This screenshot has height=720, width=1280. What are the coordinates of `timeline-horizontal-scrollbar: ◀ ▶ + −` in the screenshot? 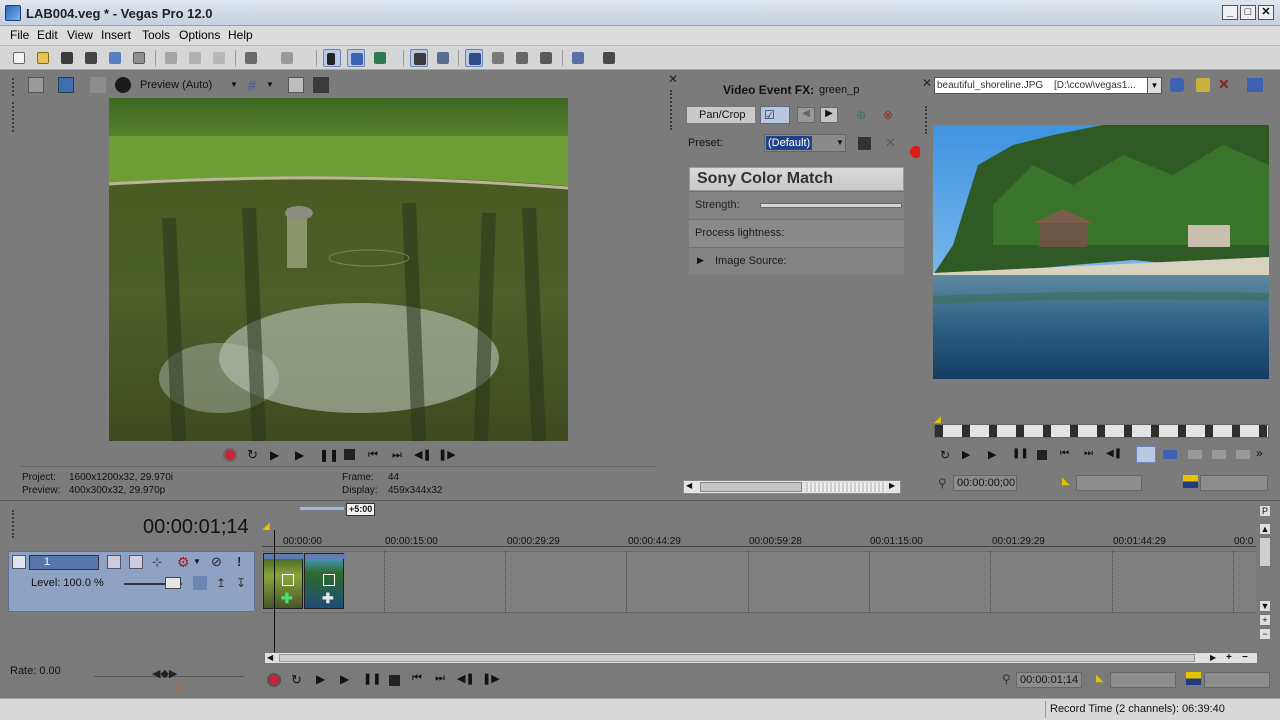 It's located at (761, 658).